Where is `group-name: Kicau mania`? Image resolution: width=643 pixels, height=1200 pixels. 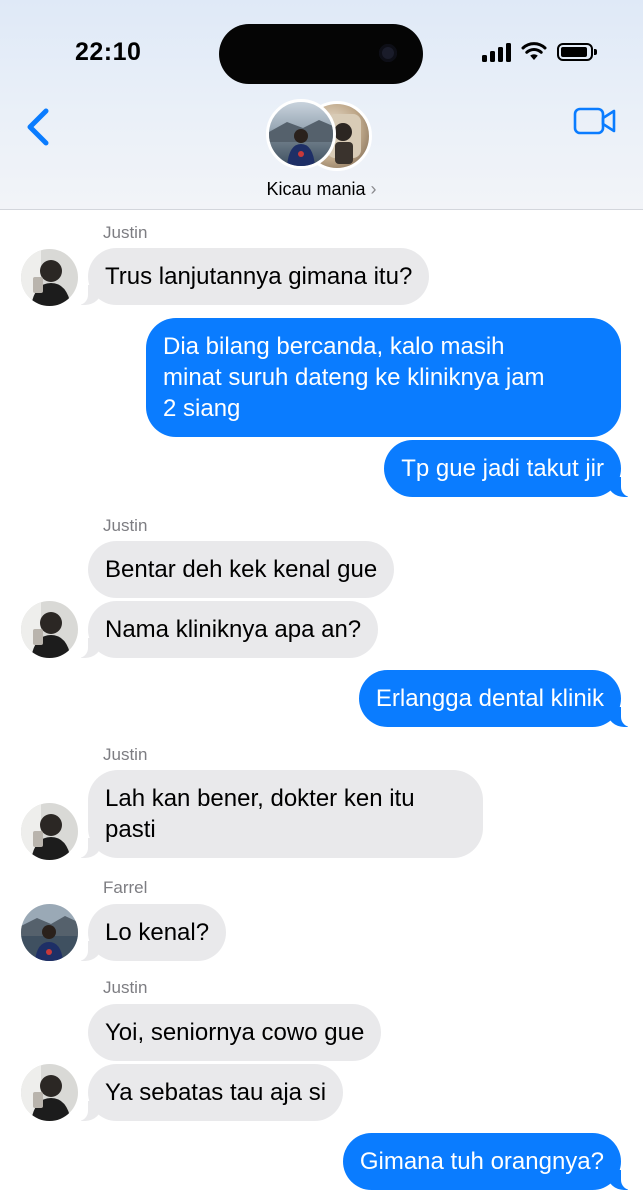 group-name: Kicau mania is located at coordinates (316, 189).